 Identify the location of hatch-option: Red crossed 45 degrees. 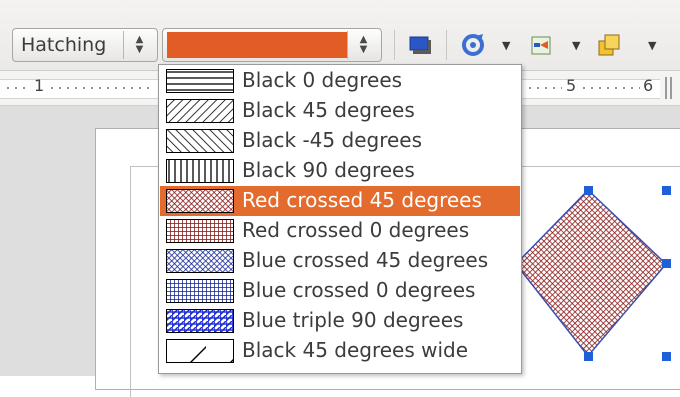
(340, 201).